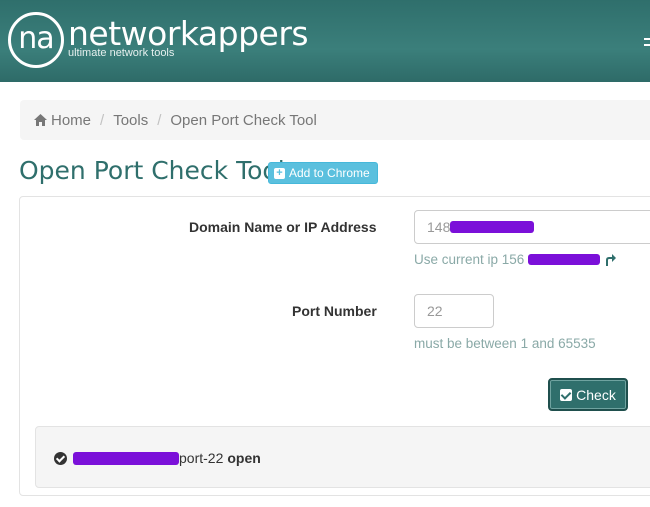 This screenshot has height=507, width=650. I want to click on page-title: Open Port Check Tool, so click(152, 170).